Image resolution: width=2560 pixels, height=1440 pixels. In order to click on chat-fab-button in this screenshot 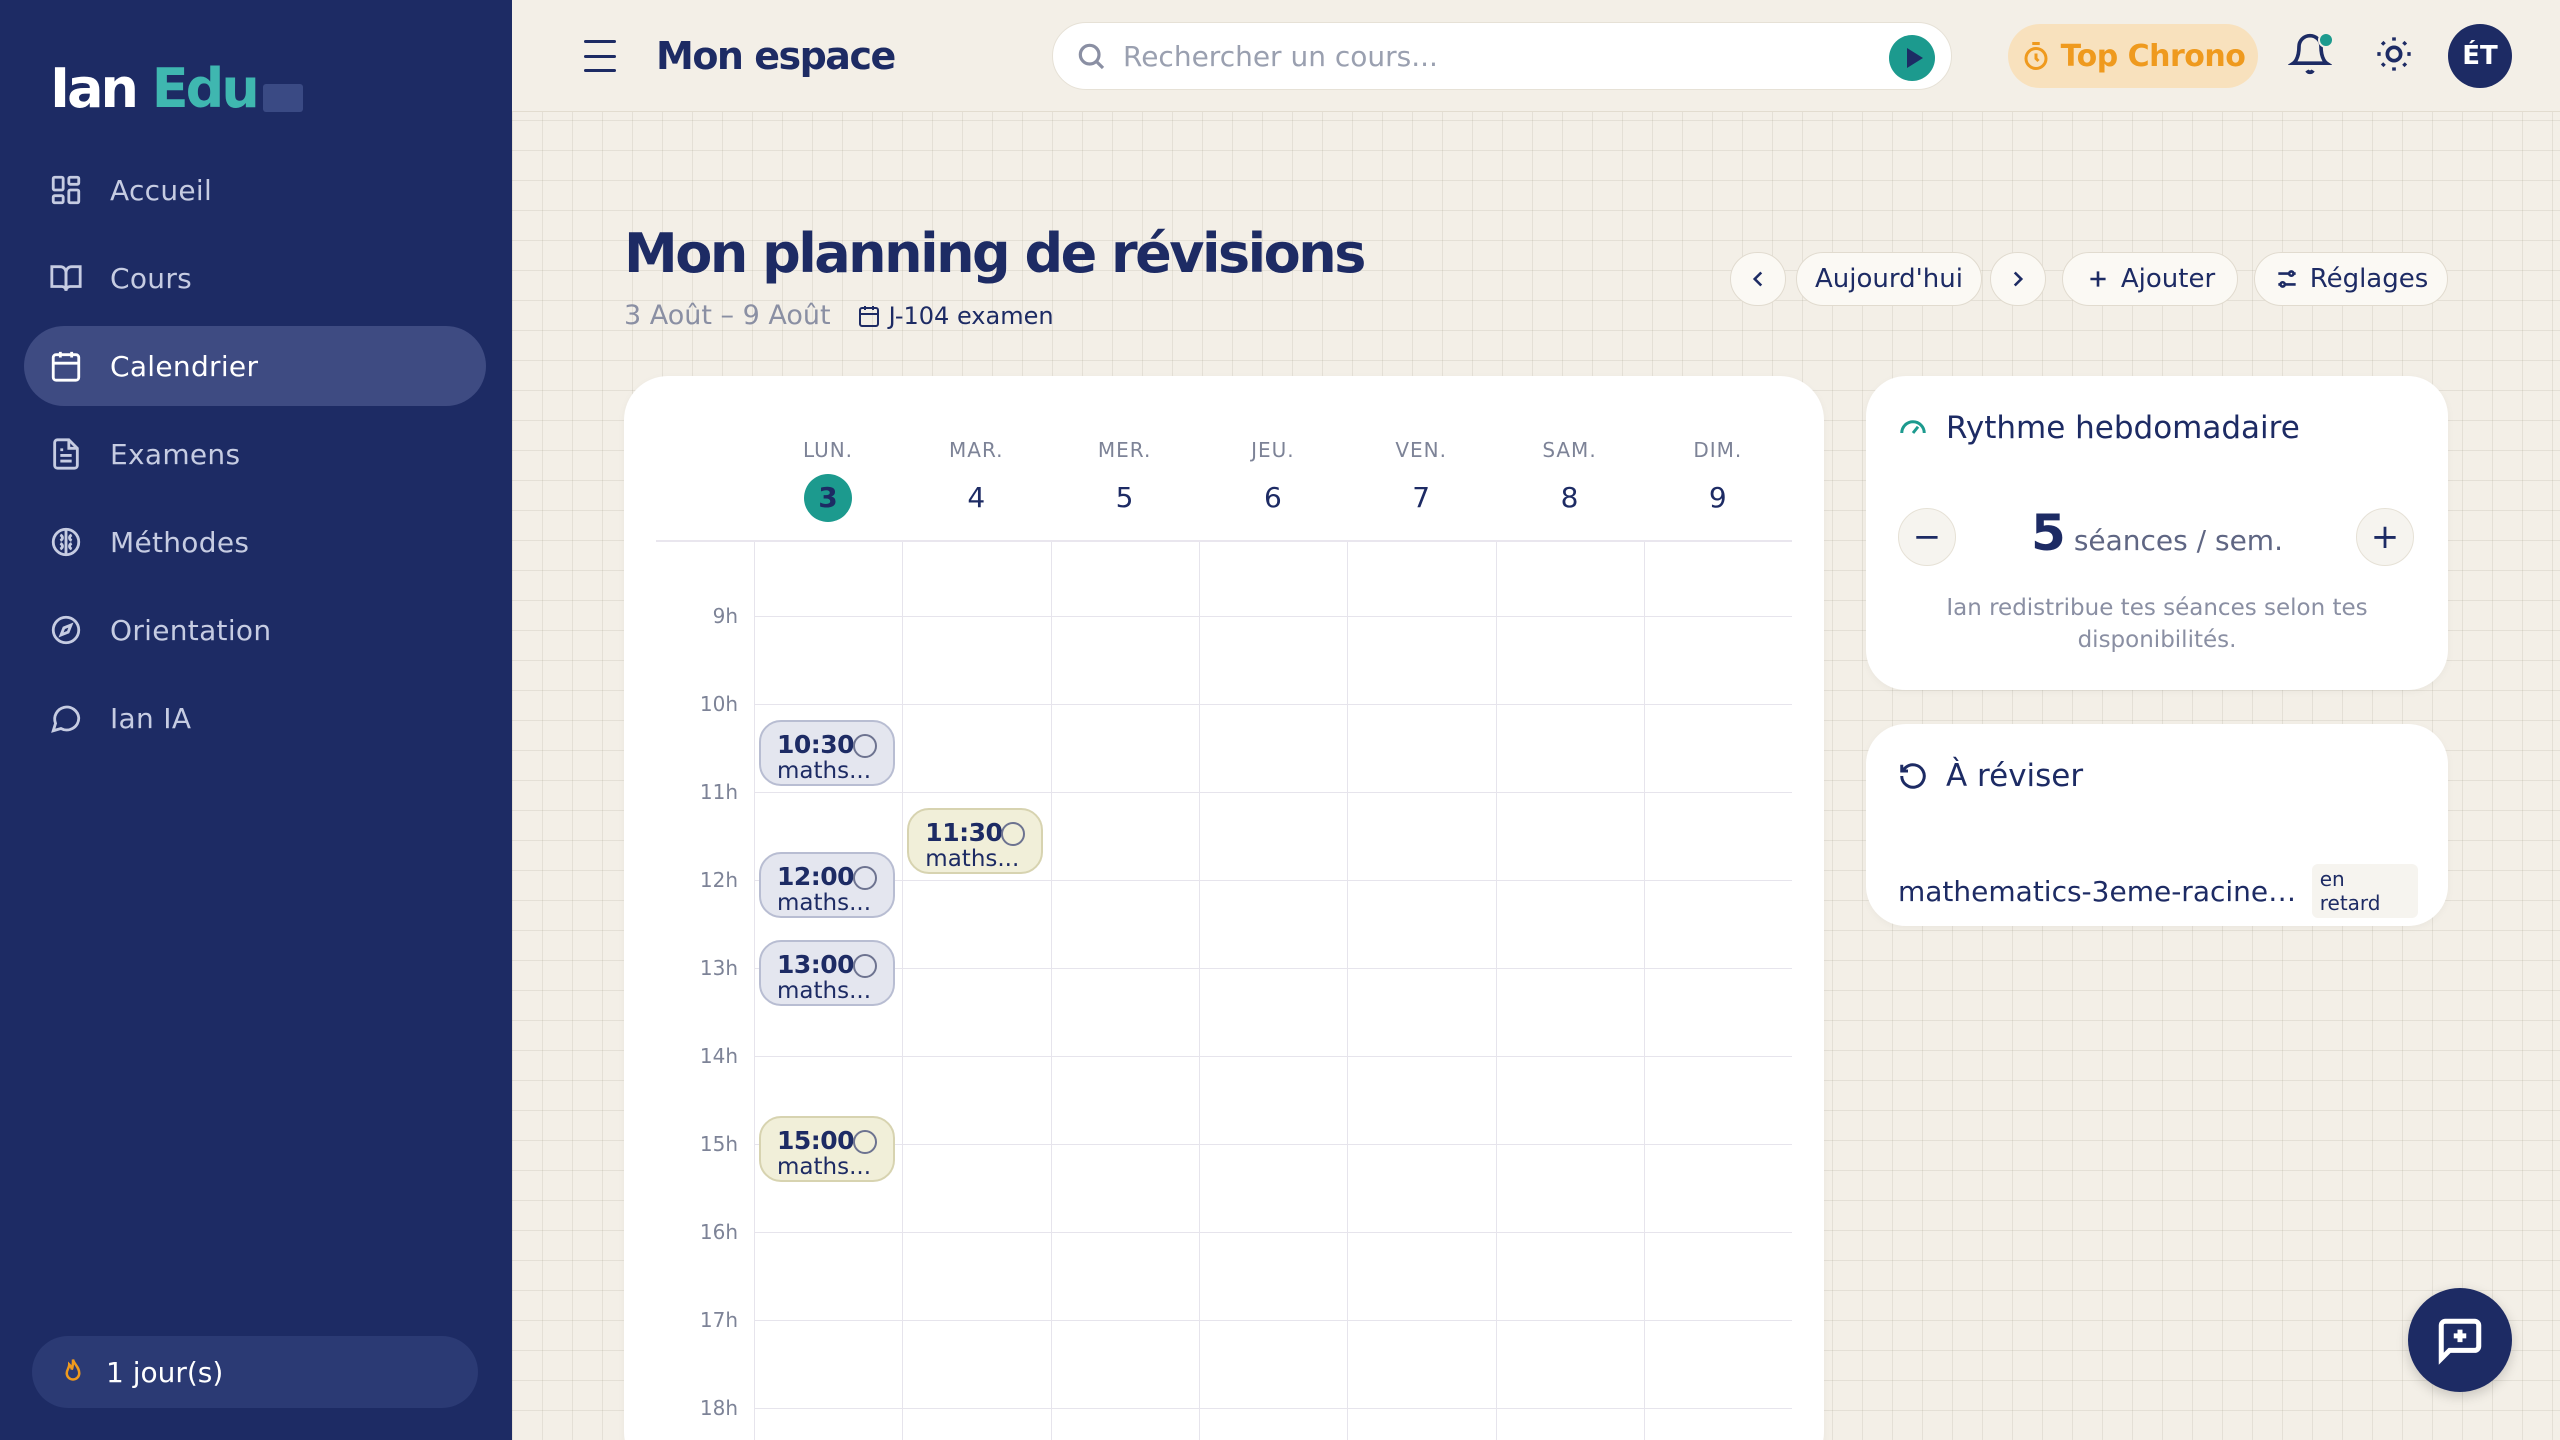, I will do `click(2460, 1340)`.